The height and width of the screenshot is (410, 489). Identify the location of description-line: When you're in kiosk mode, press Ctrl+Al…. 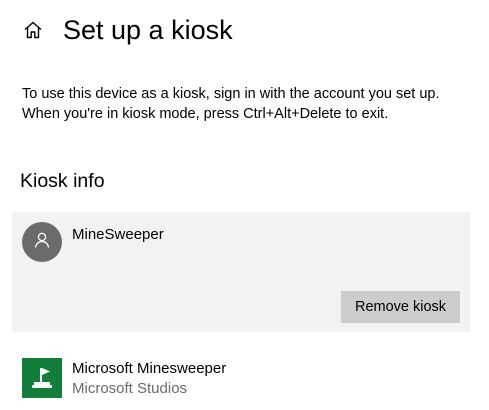
(205, 114).